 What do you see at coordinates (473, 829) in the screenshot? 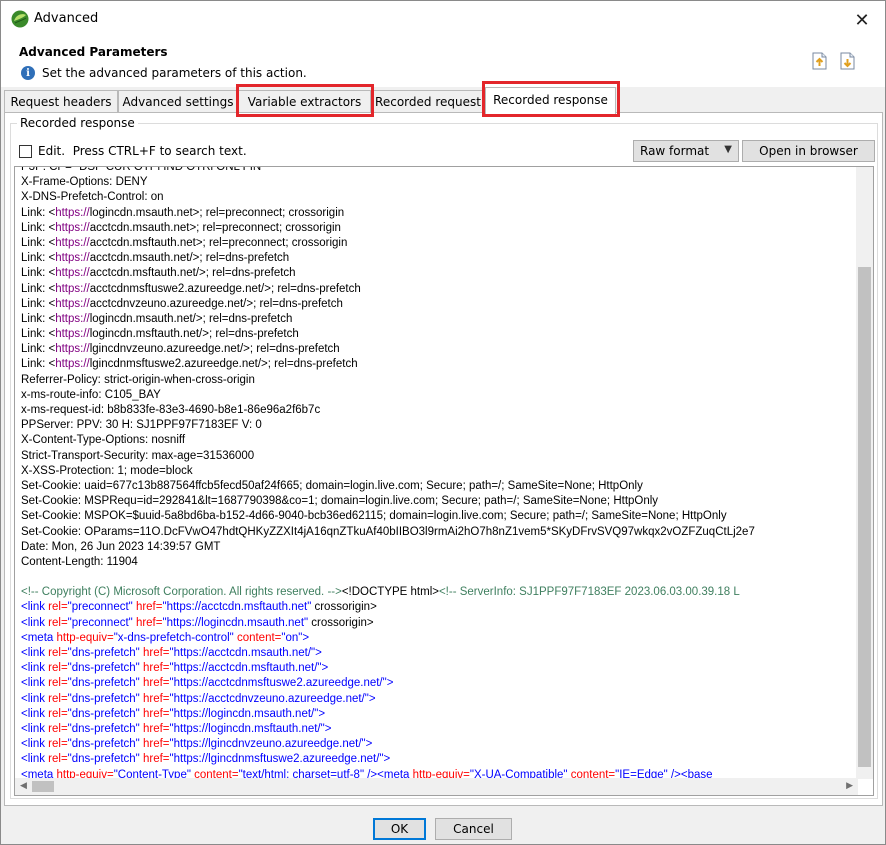
I see `cancel-button: Cancel` at bounding box center [473, 829].